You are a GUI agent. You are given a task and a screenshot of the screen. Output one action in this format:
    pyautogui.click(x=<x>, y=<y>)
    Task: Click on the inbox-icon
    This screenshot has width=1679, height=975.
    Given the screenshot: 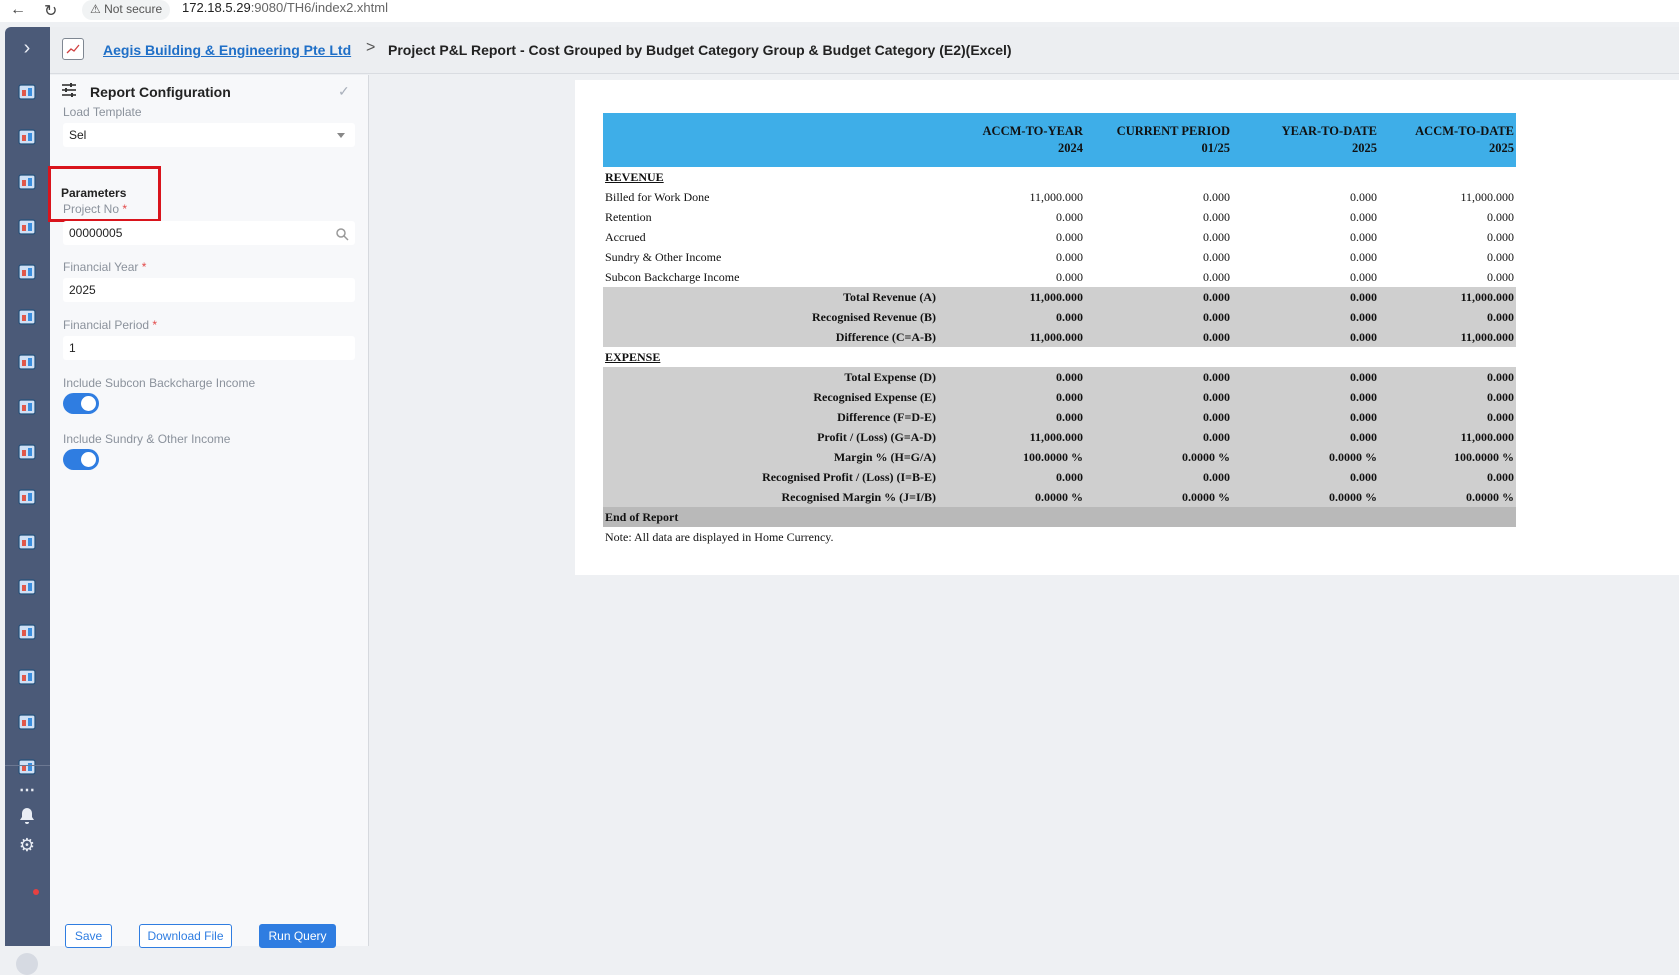 What is the action you would take?
    pyautogui.click(x=27, y=587)
    